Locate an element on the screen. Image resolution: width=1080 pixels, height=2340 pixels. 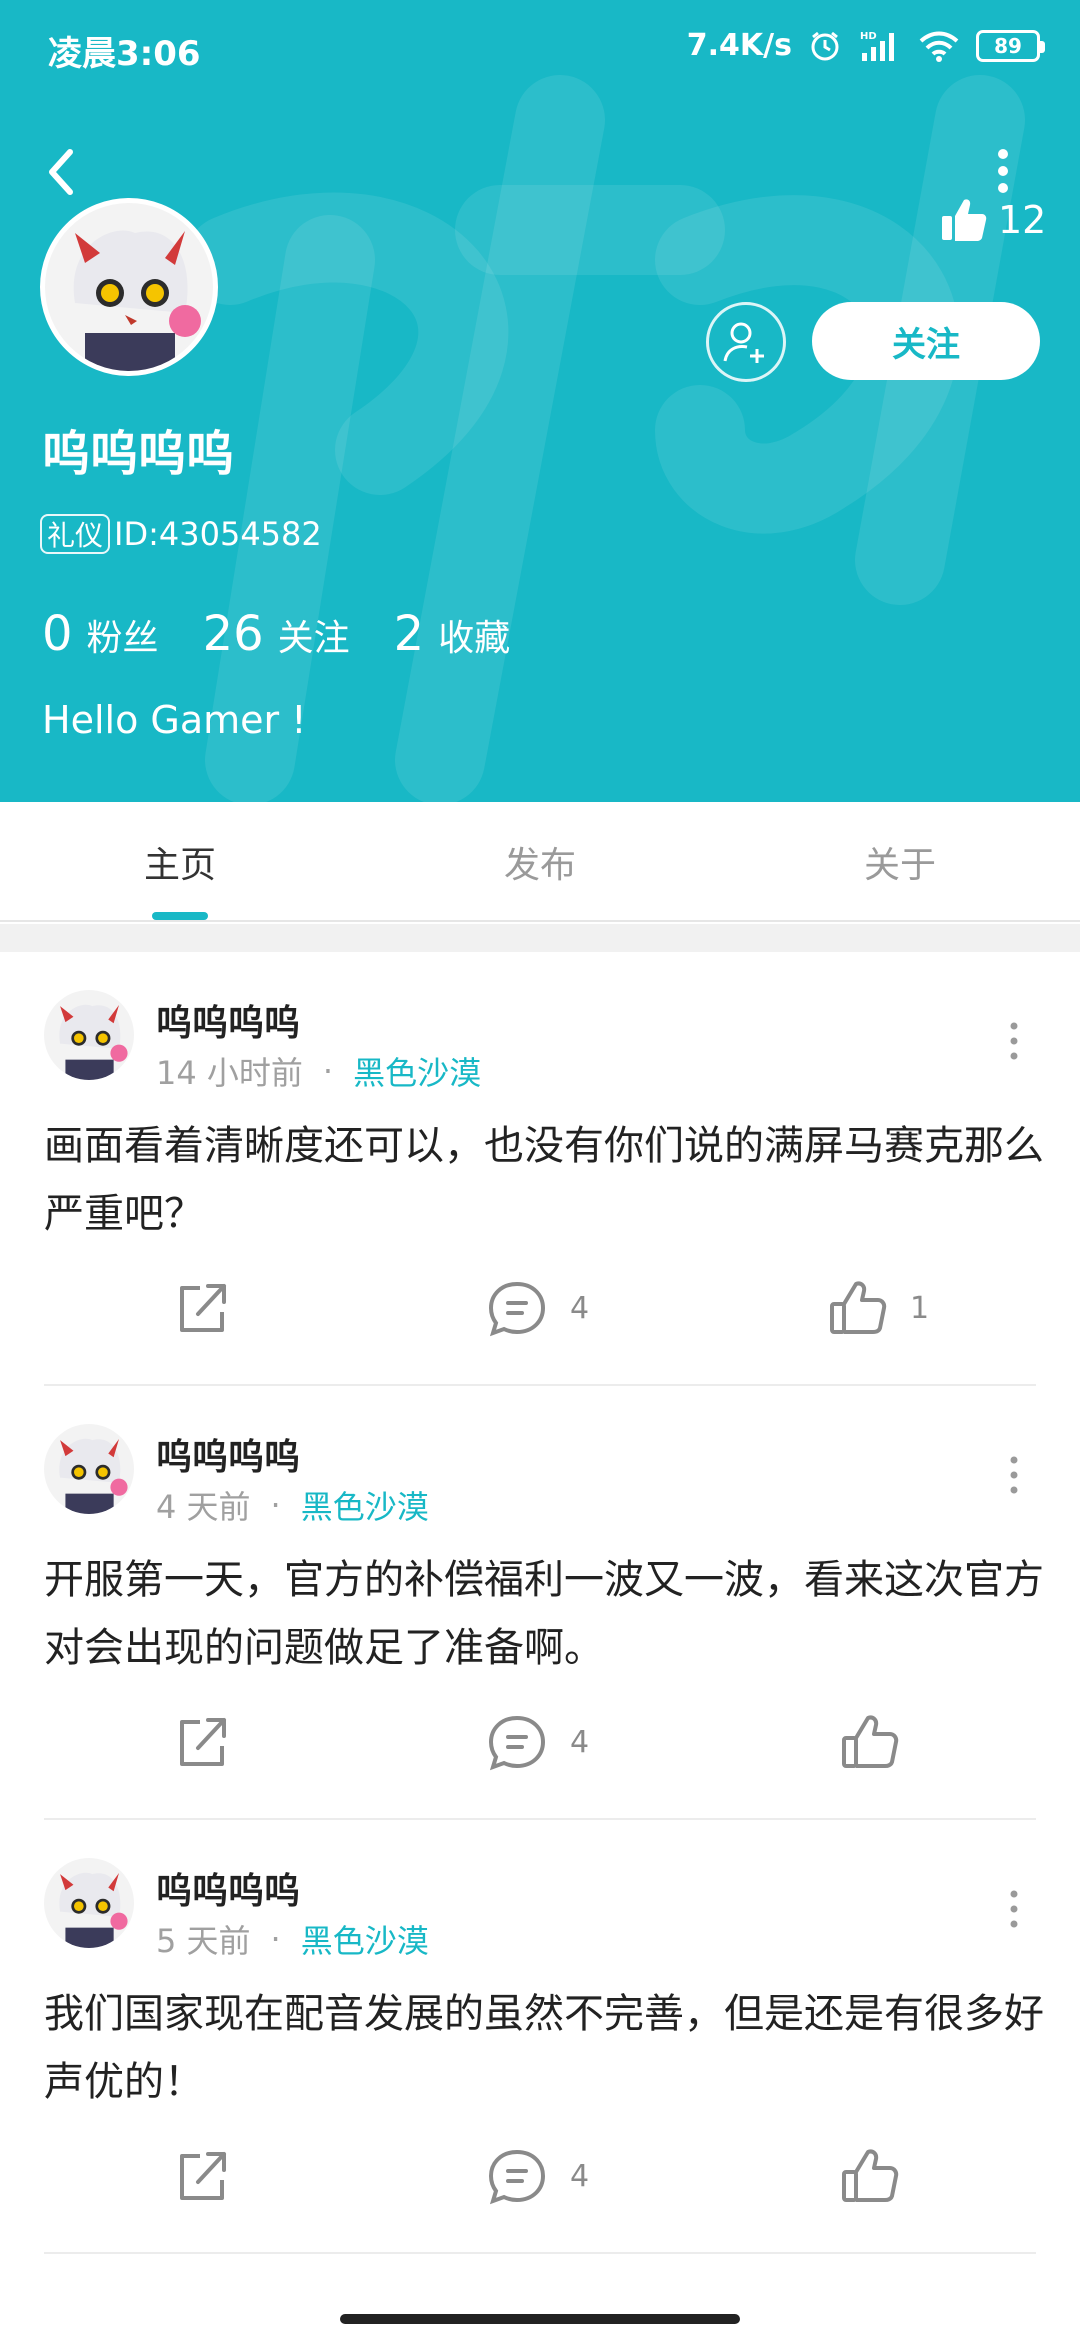
post-actions: 4 1 is located at coordinates (540, 1313).